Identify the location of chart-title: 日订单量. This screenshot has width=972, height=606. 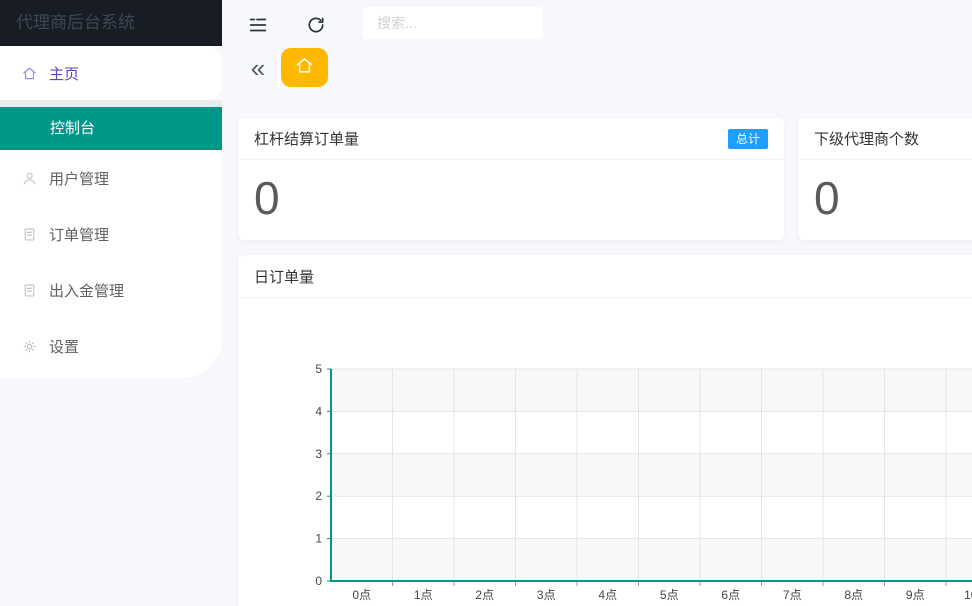
(284, 277).